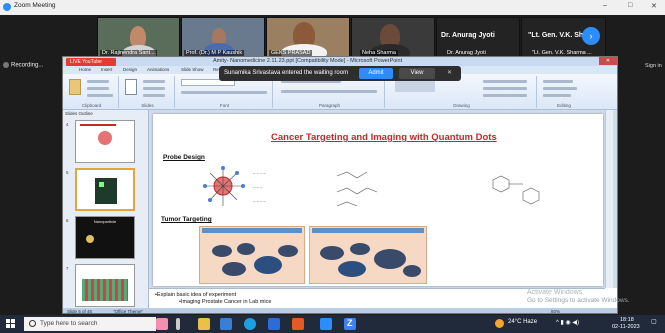  I want to click on sign-in-link: Sign in, so click(653, 66).